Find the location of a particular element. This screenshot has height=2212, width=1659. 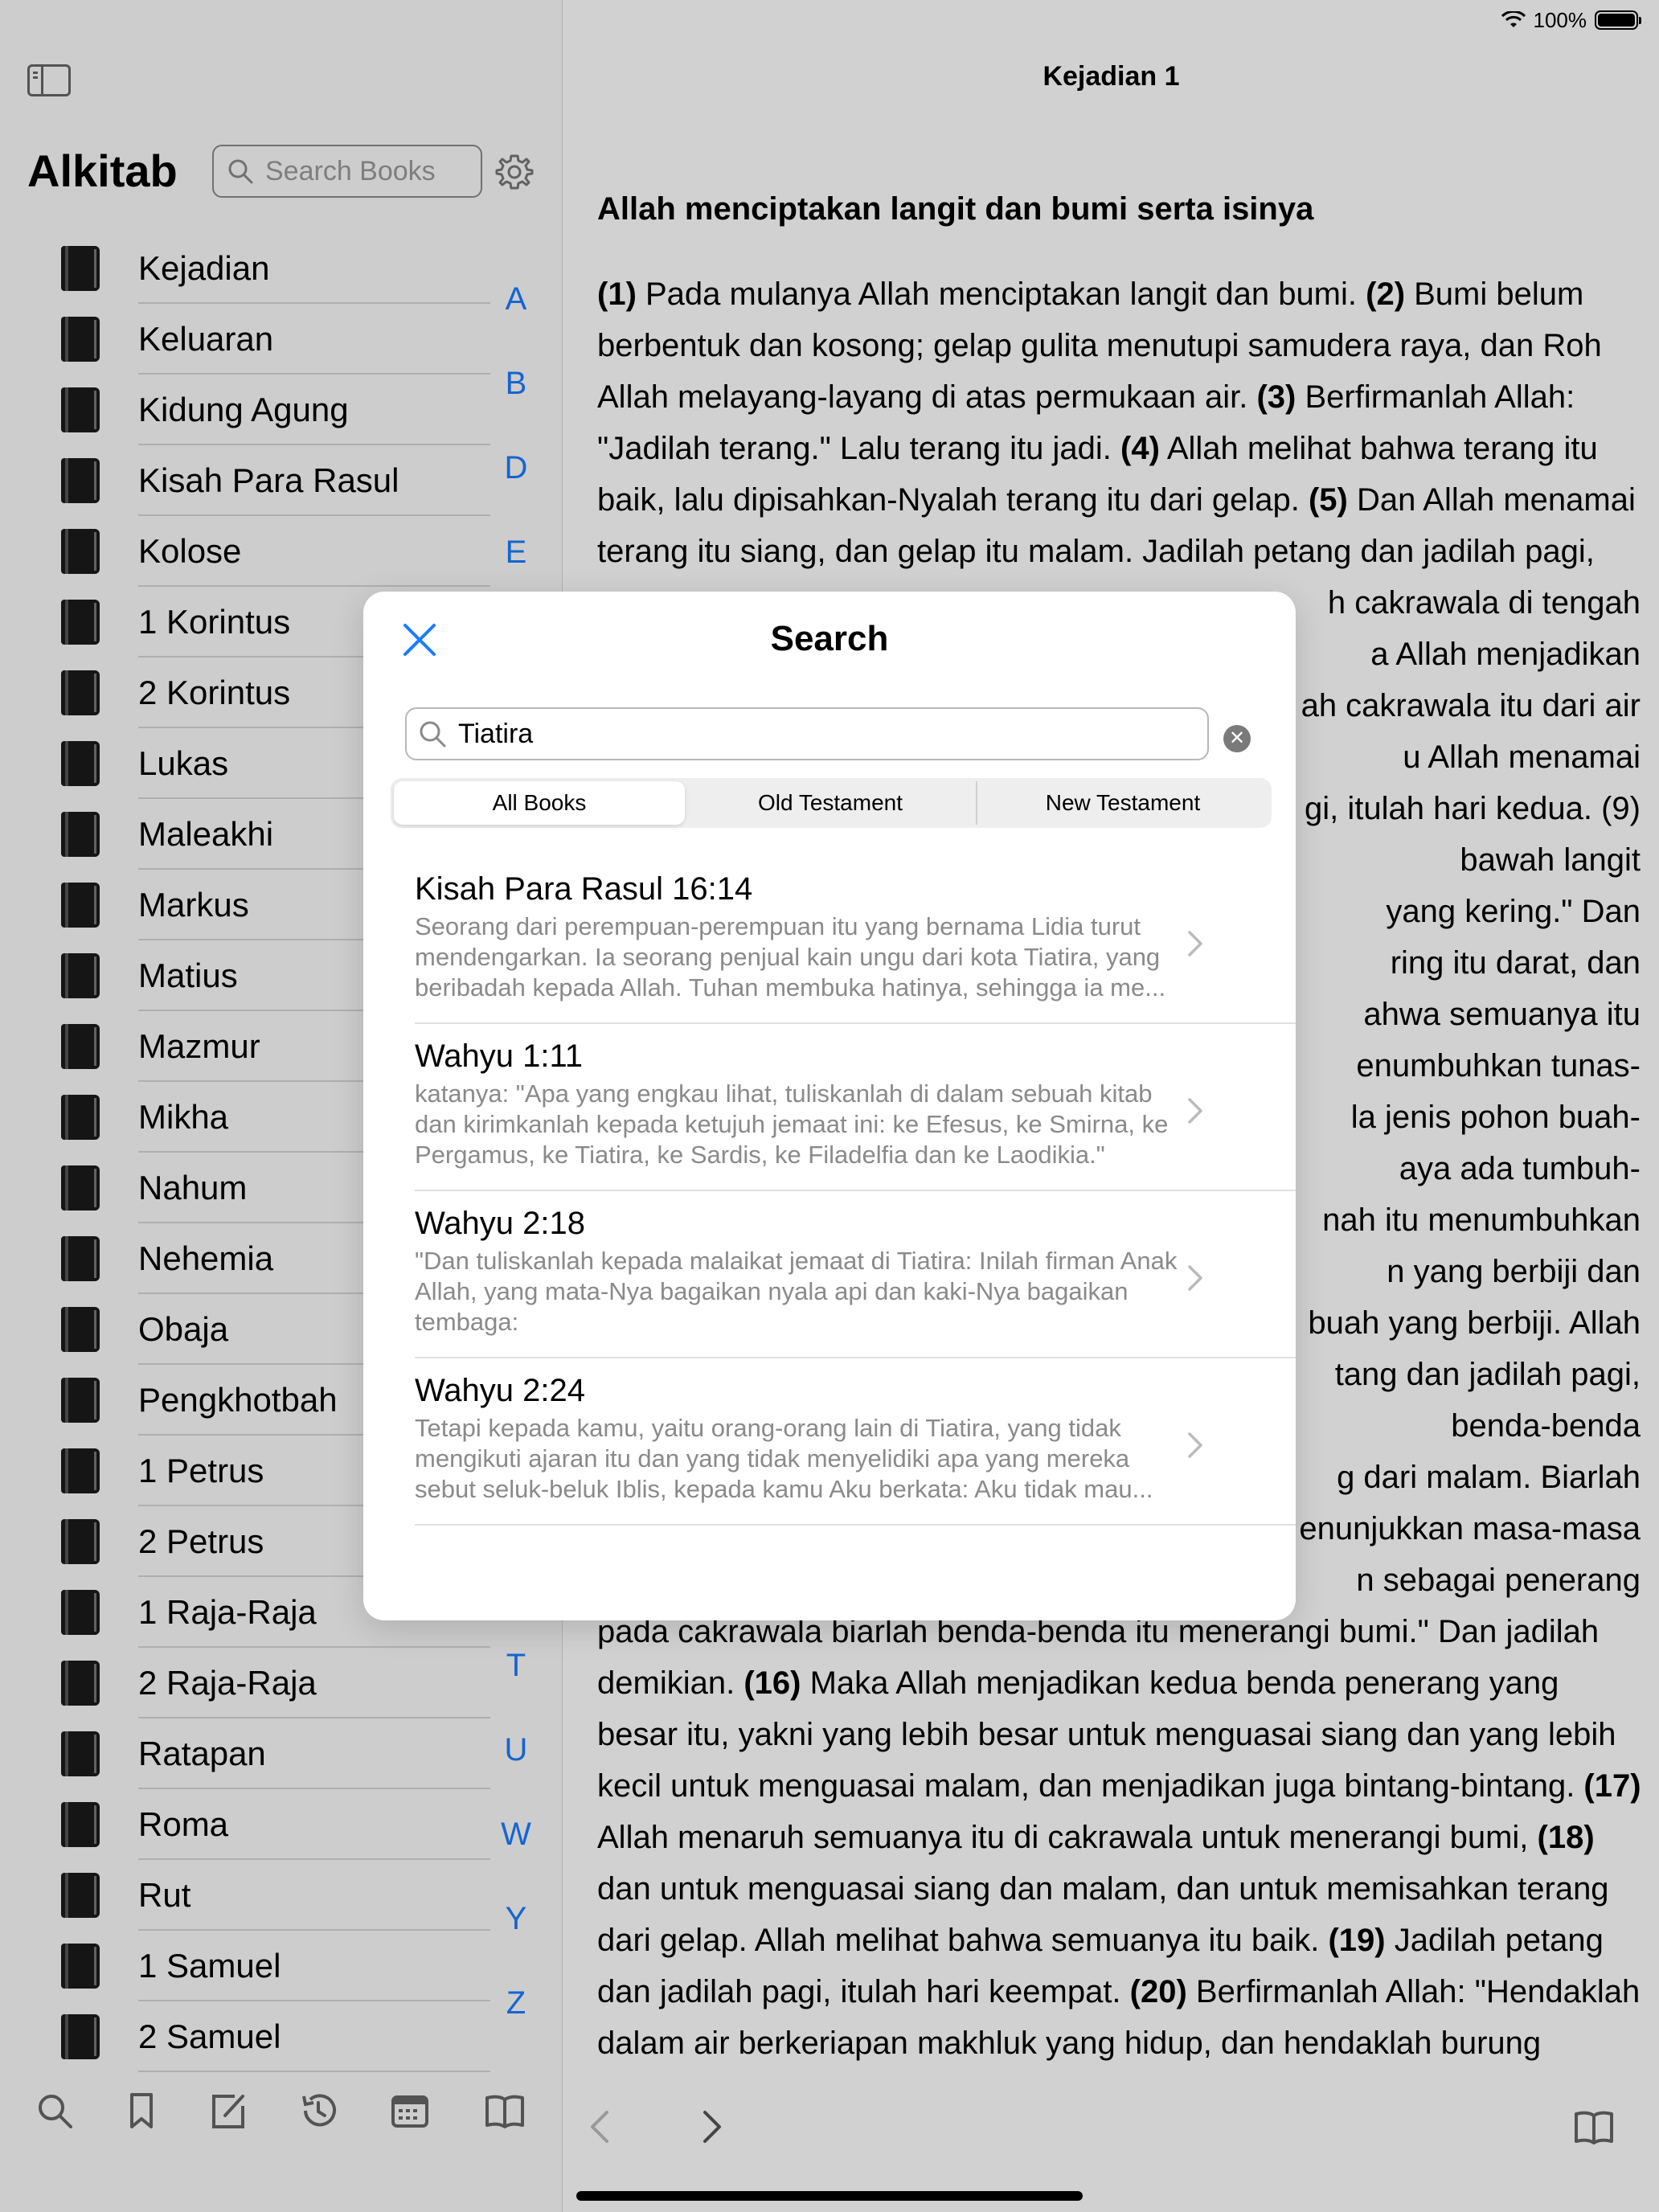

tab-all-books: All Books is located at coordinates (539, 803).